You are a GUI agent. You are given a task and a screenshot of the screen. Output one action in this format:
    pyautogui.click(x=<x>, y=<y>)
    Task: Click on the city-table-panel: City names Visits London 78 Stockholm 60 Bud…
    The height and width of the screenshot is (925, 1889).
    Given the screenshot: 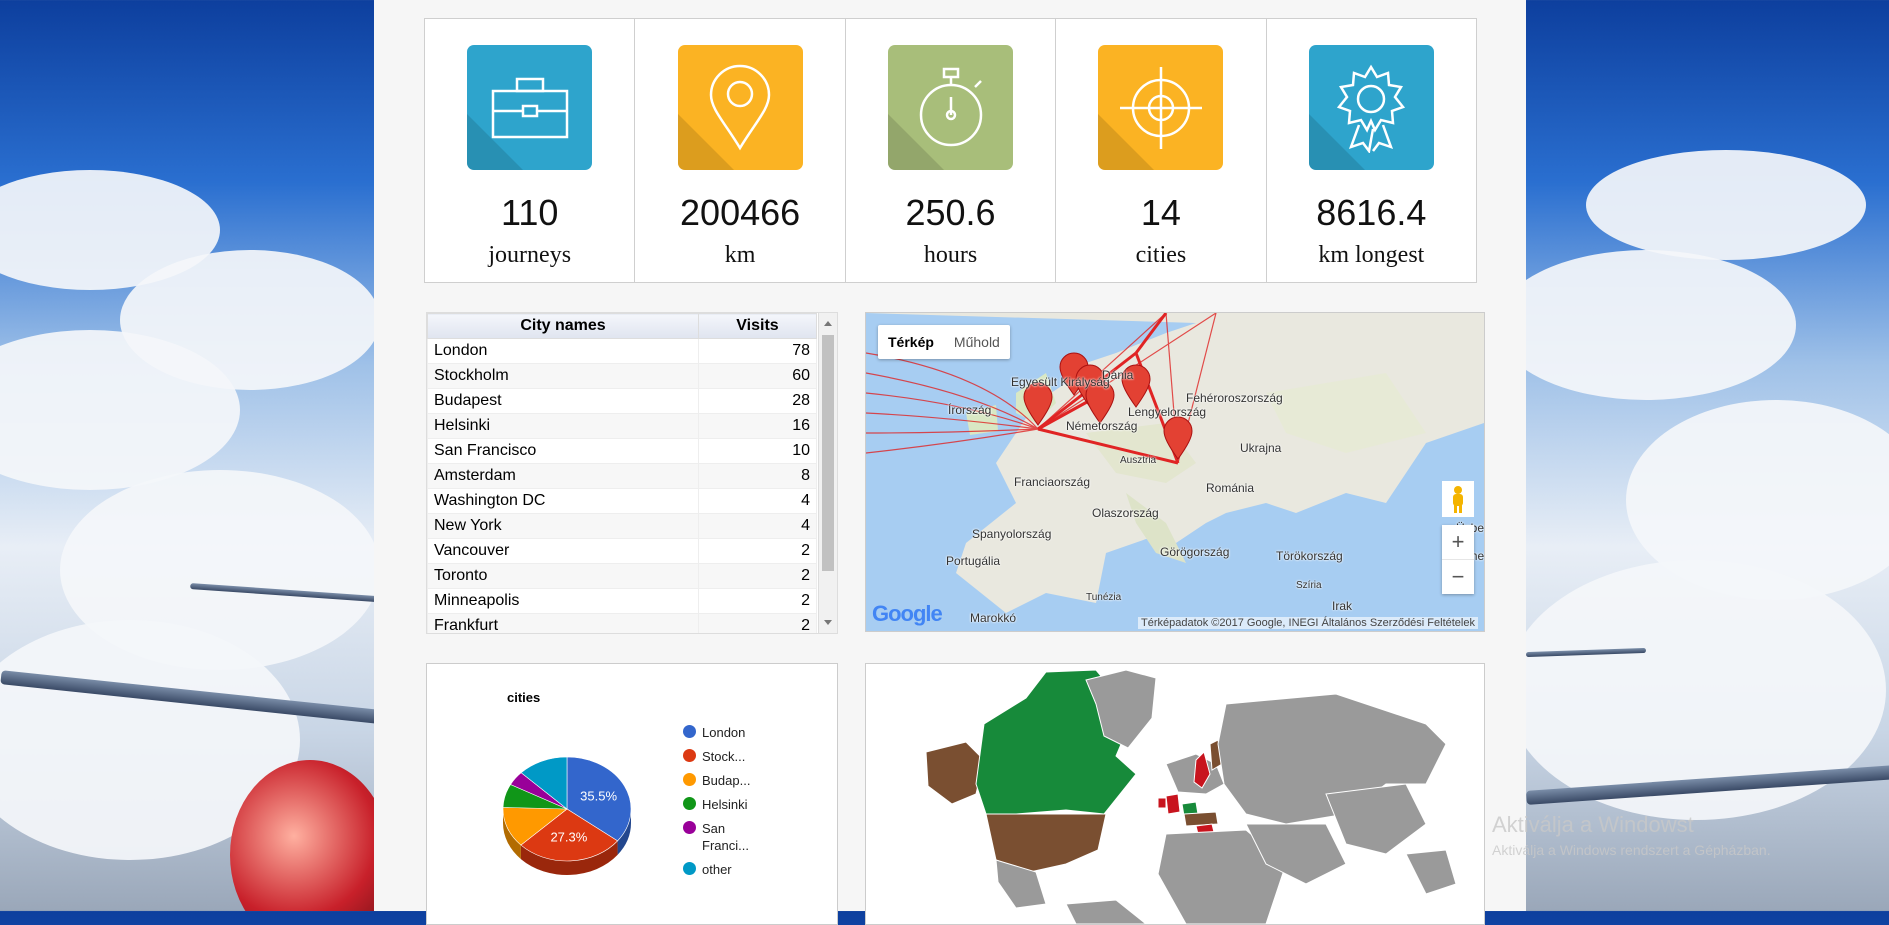 What is the action you would take?
    pyautogui.click(x=632, y=473)
    